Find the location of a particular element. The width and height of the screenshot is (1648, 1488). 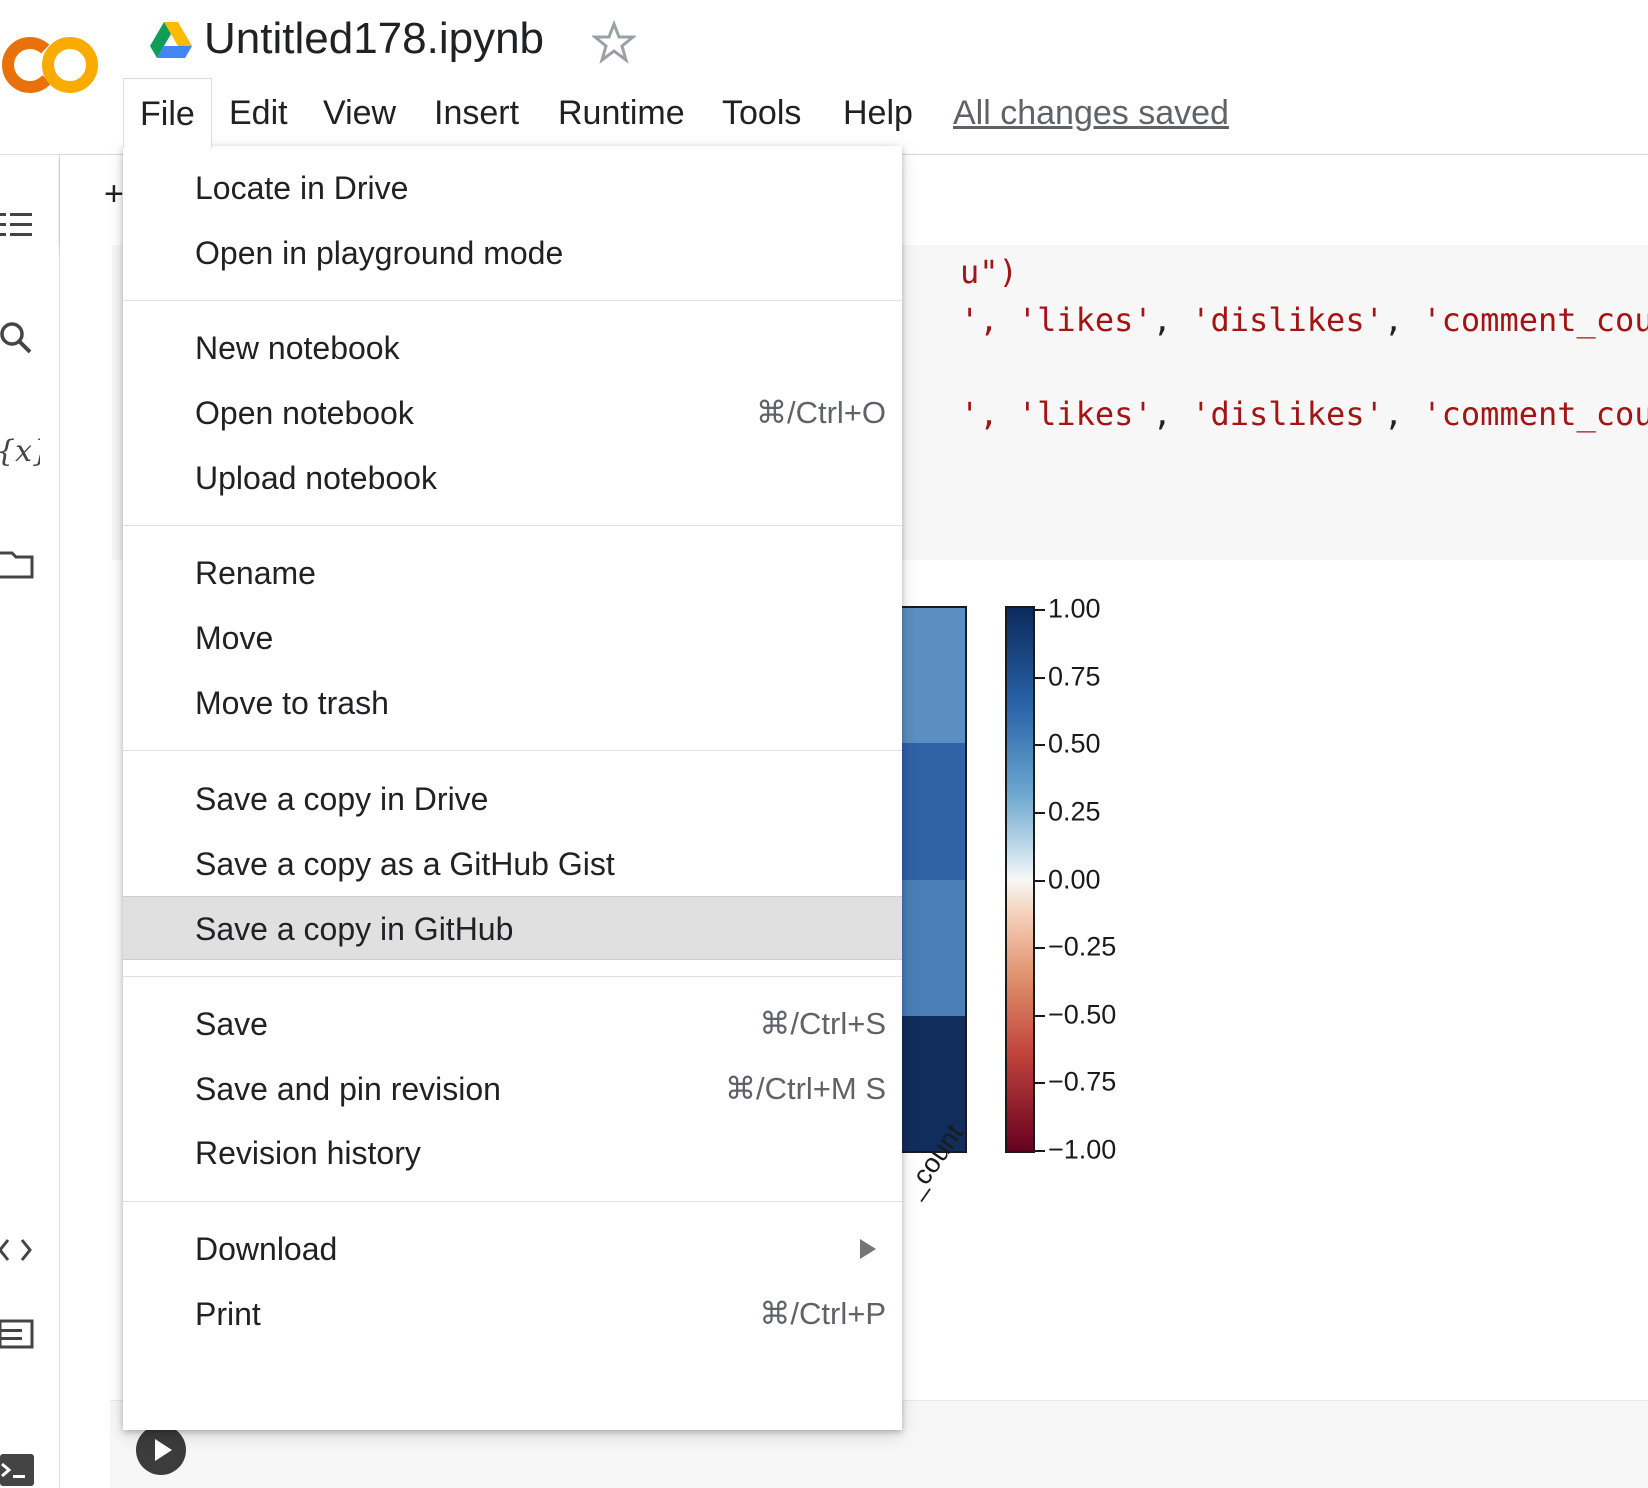

menu-item-label: Save a copy in Drive is located at coordinates (342, 799).